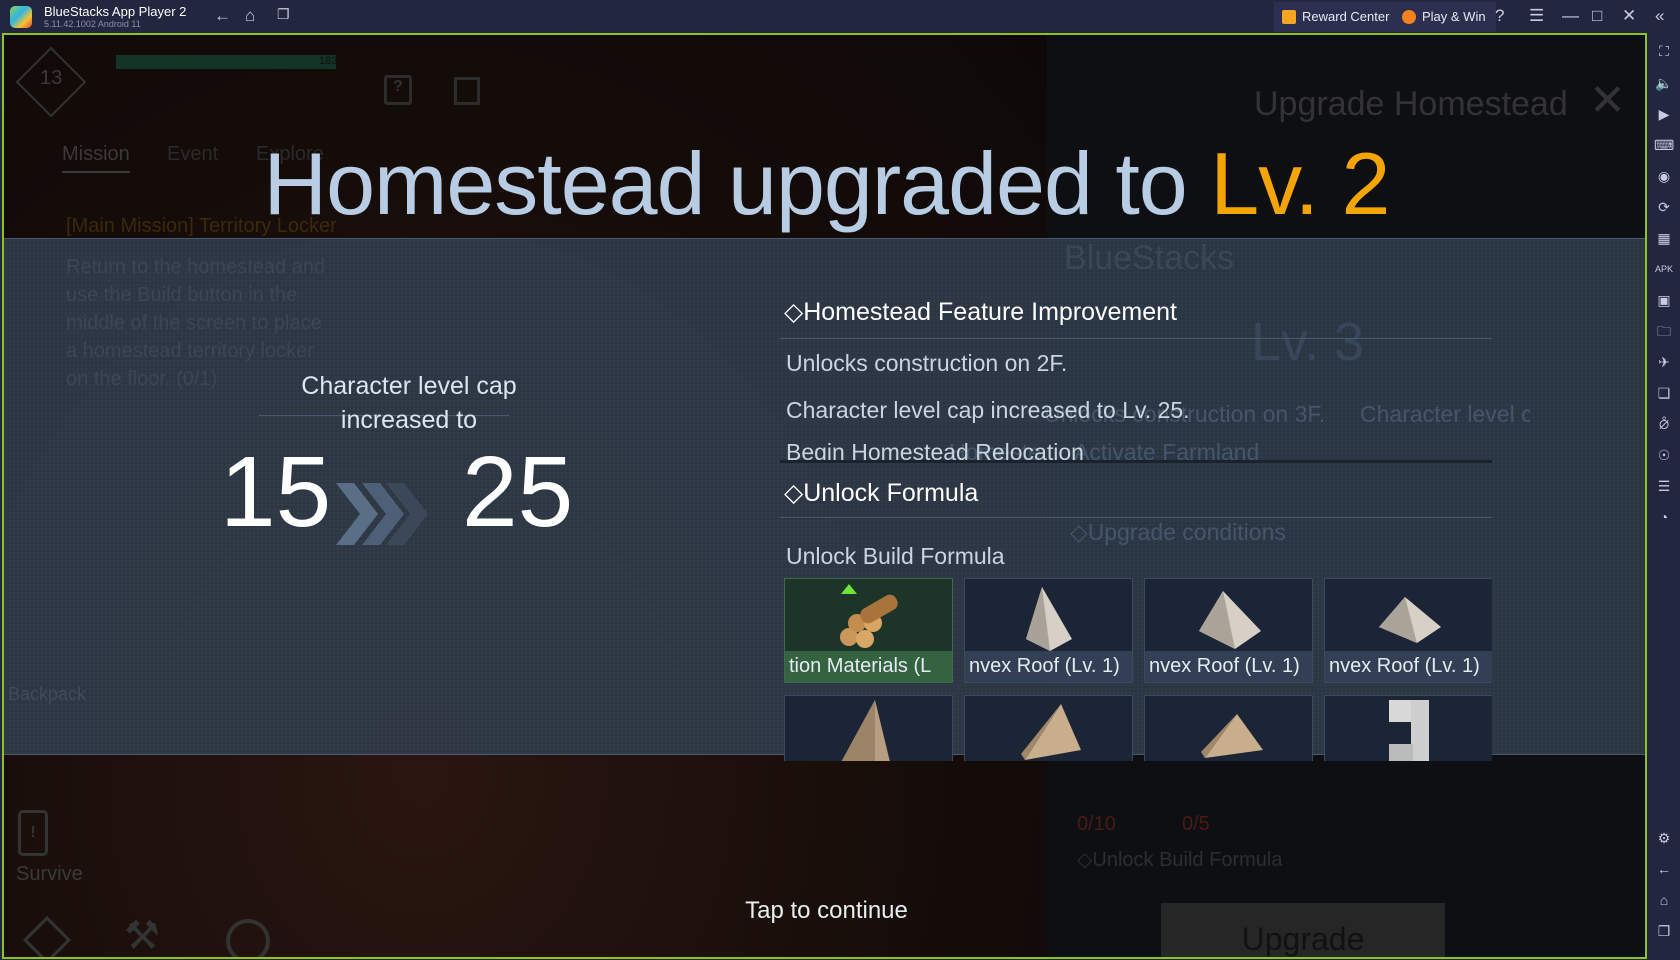  What do you see at coordinates (1411, 104) in the screenshot?
I see `upgrade-homestead-title: Upgrade Homestead` at bounding box center [1411, 104].